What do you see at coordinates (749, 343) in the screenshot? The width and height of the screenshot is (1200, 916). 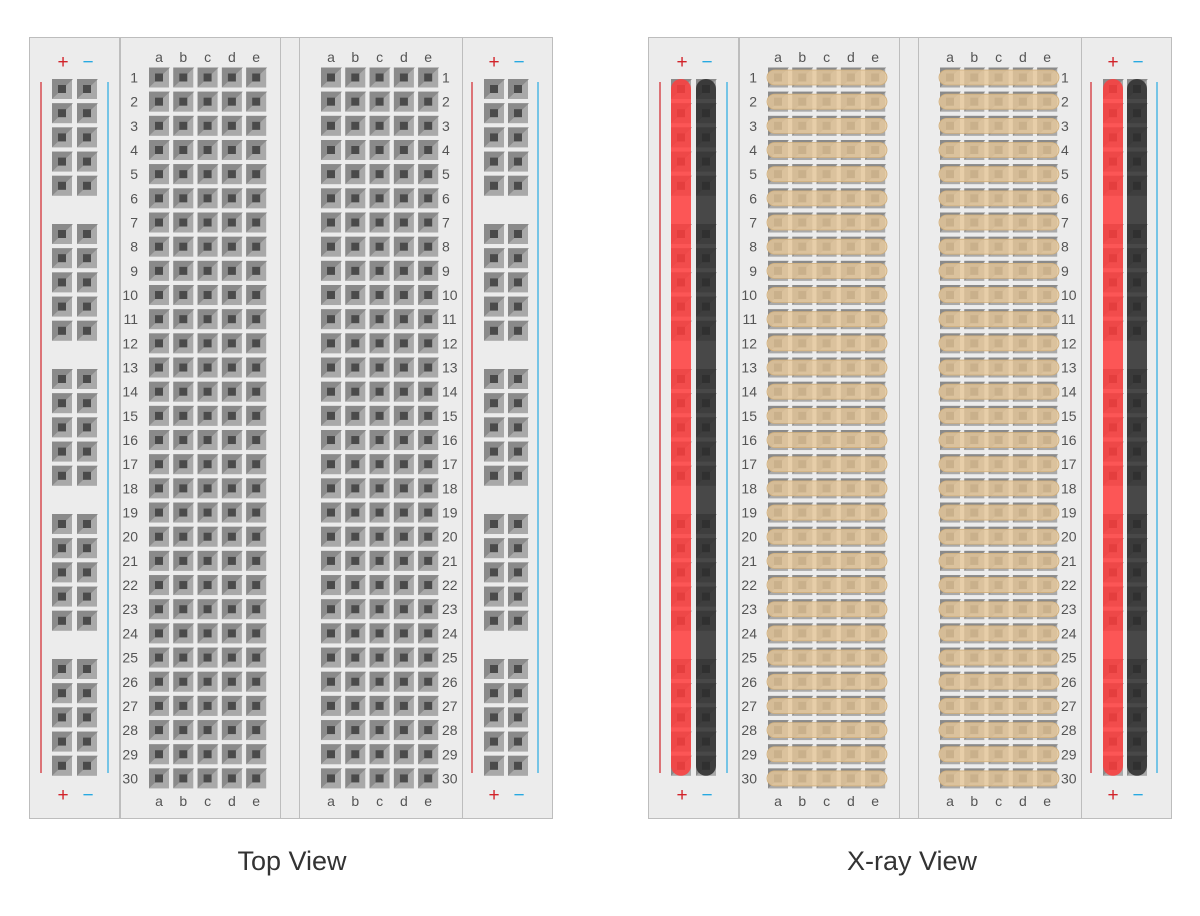 I see `row-number: 12` at bounding box center [749, 343].